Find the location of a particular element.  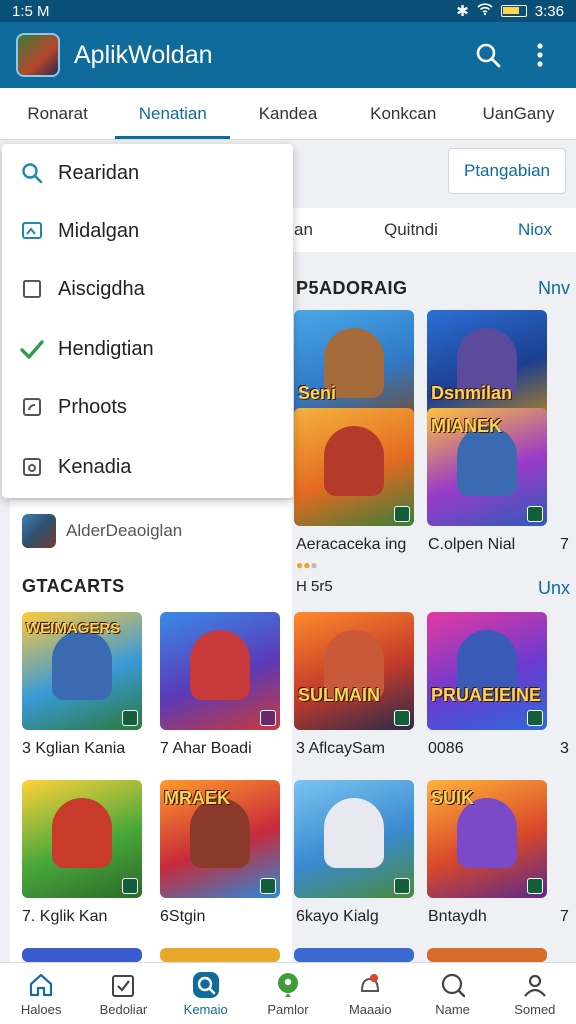

section-title: P5ADORAIG is located at coordinates (352, 288).